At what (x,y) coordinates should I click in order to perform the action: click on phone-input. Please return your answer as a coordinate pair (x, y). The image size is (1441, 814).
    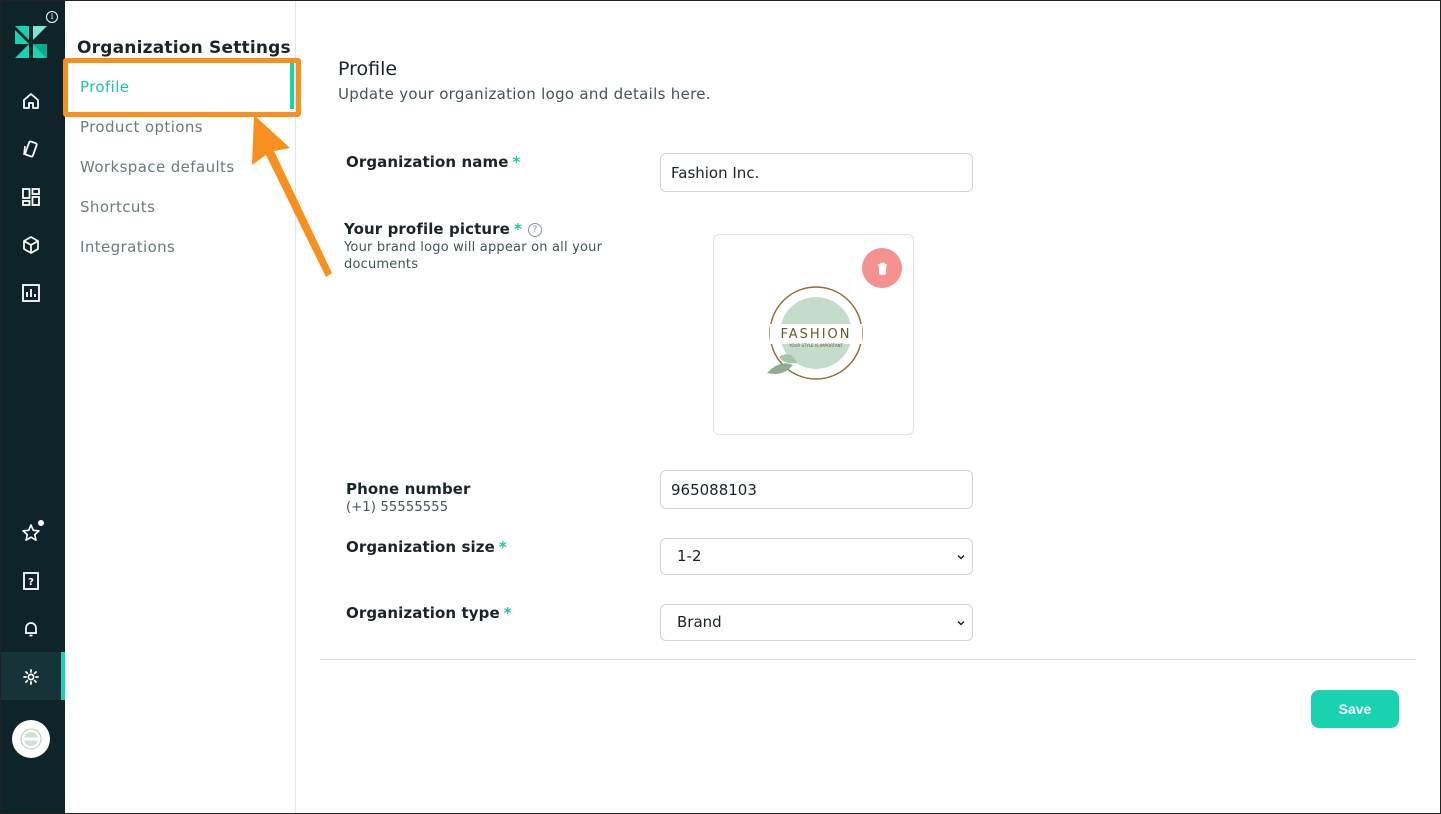
    Looking at the image, I should click on (816, 489).